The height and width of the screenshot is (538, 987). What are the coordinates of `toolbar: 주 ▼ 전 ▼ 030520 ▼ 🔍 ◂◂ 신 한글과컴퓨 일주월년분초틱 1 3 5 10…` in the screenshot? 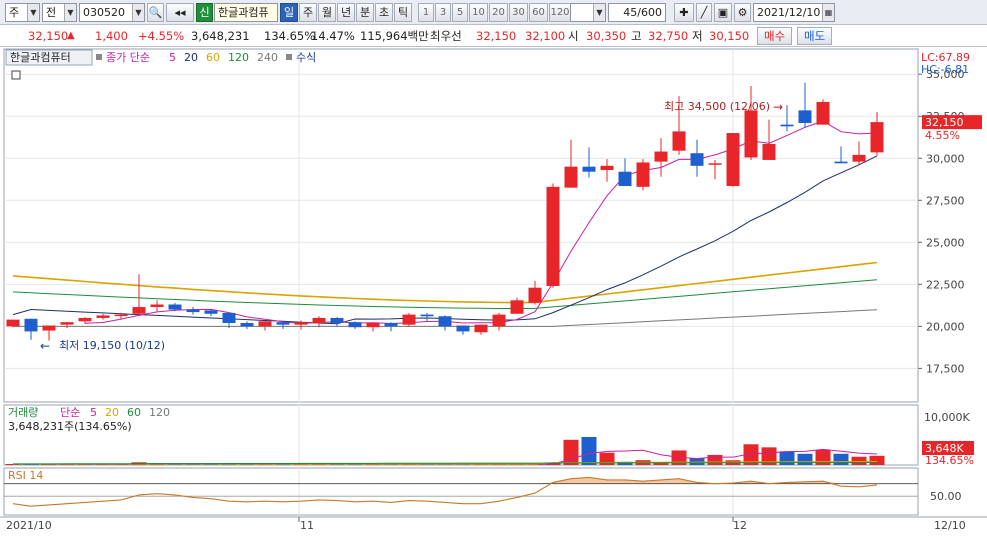 It's located at (493, 12).